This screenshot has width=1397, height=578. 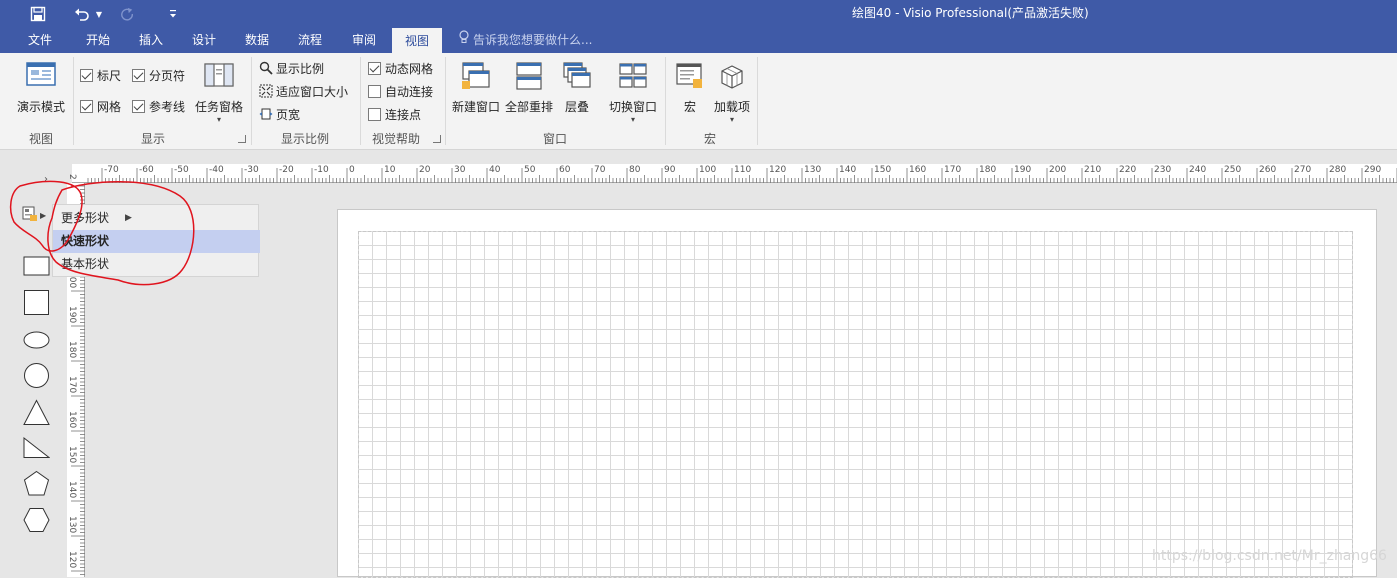 What do you see at coordinates (476, 92) in the screenshot?
I see `new-window-button: 新建窗口` at bounding box center [476, 92].